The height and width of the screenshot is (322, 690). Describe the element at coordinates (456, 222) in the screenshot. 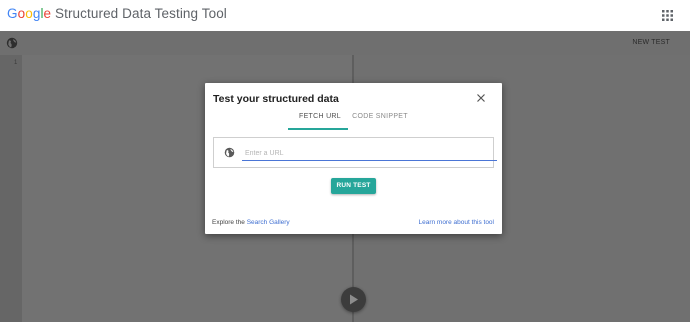

I see `learn-more-link: Learn more about this tool` at that location.